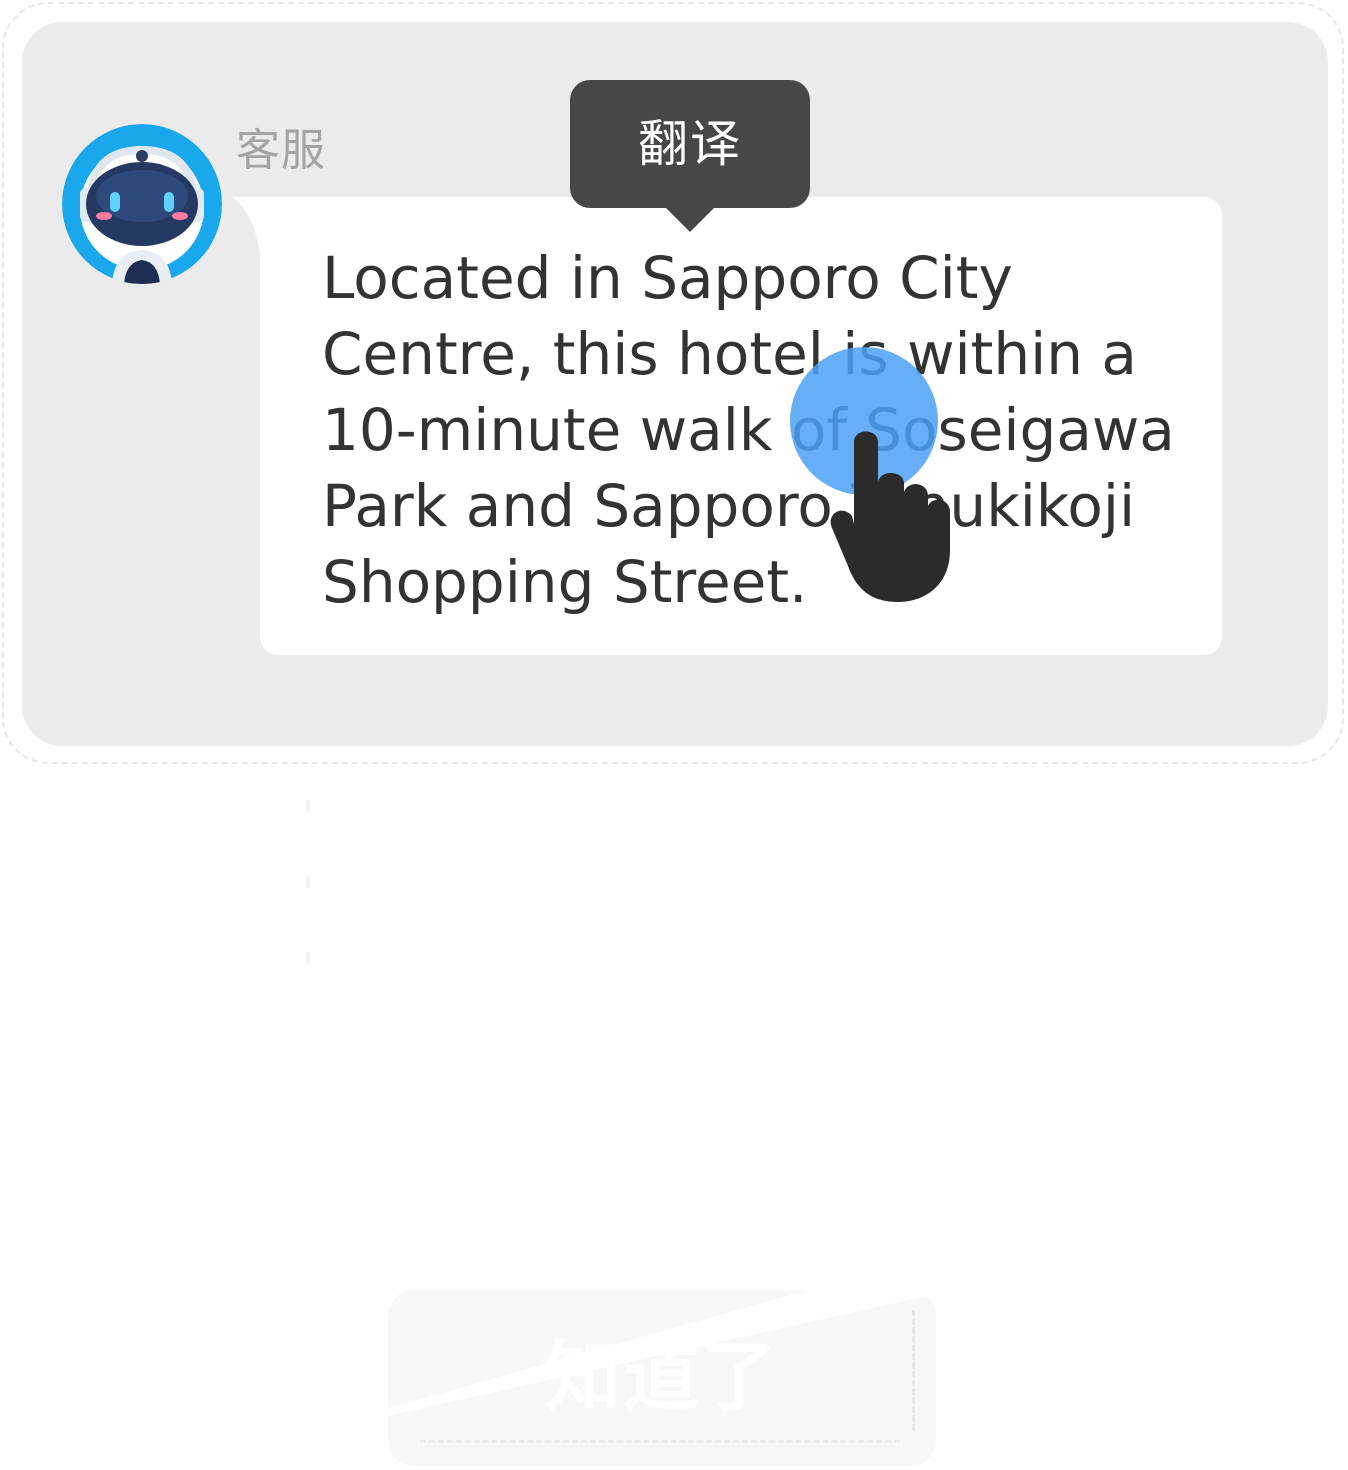 The height and width of the screenshot is (1470, 1348). I want to click on robot-avatar-icon, so click(142, 204).